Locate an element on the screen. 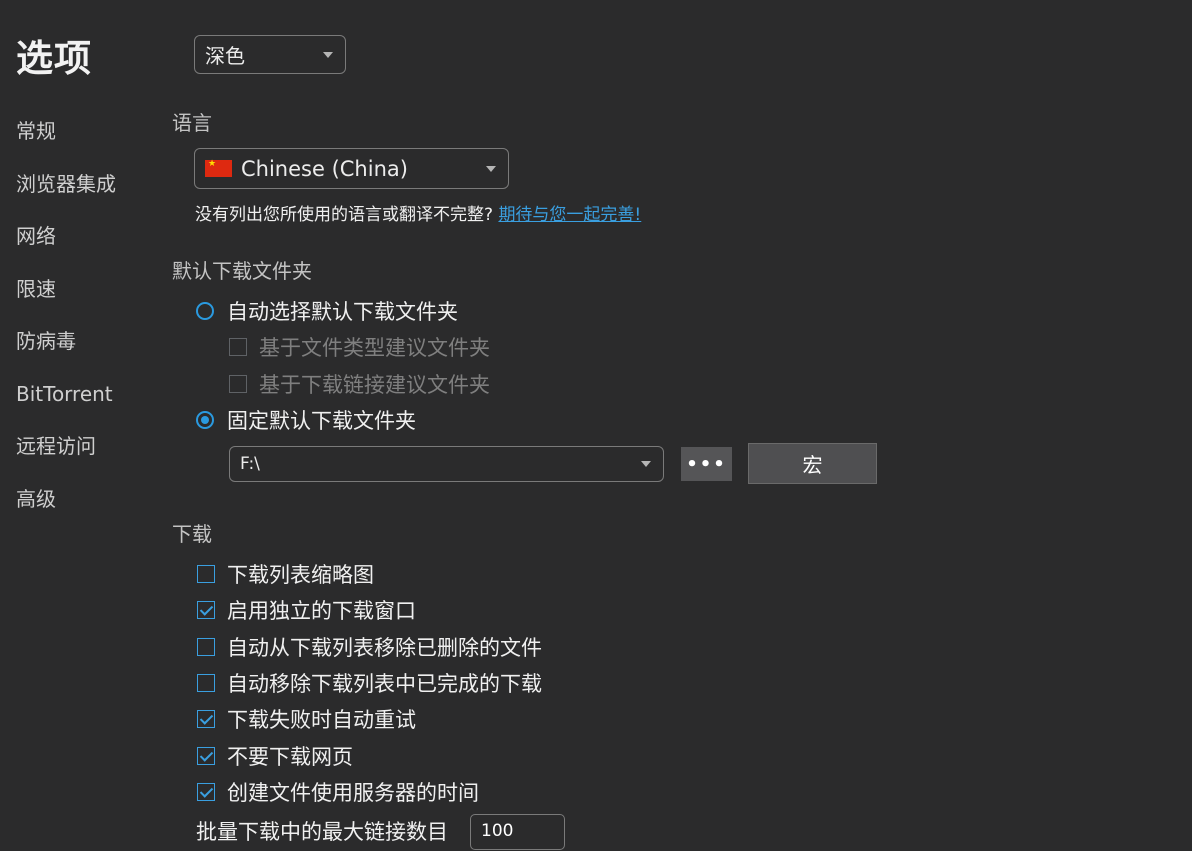 The width and height of the screenshot is (1192, 851). downloads-section-title: 下载 is located at coordinates (192, 534).